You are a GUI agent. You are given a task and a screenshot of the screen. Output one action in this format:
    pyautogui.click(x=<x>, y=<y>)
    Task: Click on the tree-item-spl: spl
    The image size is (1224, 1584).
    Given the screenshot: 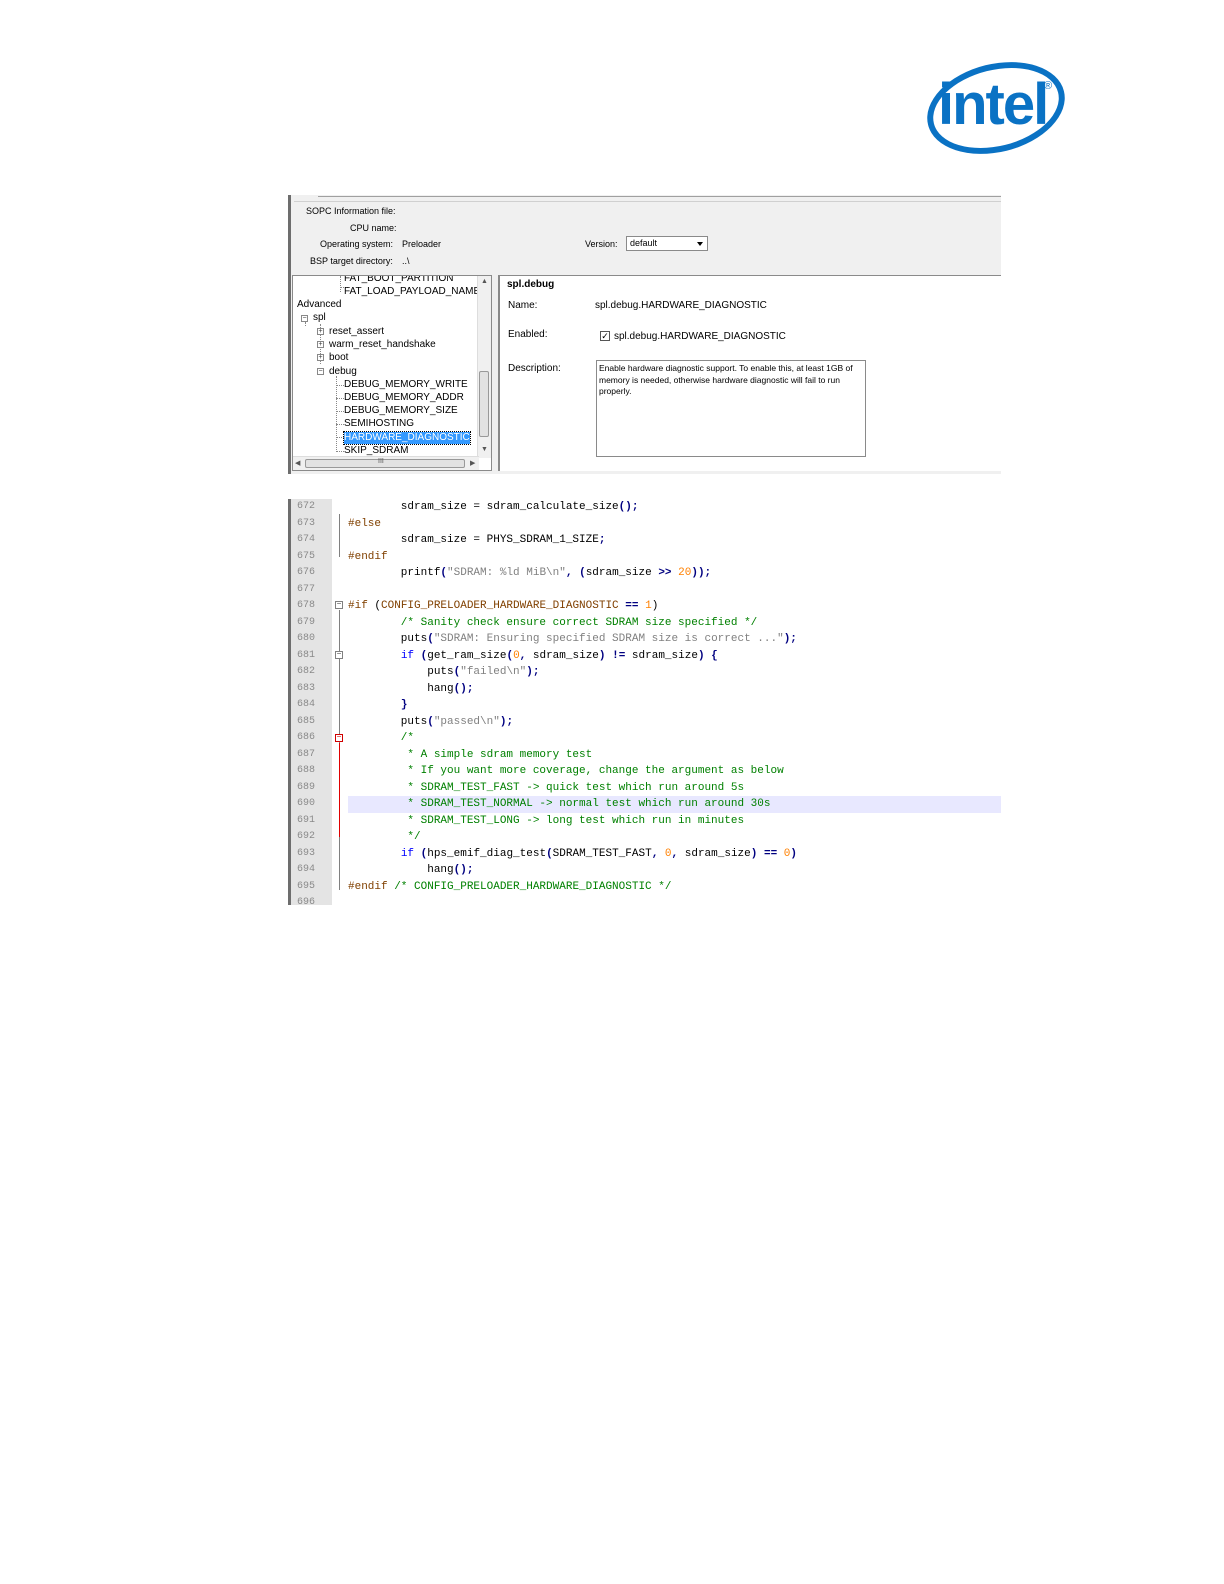 What is the action you would take?
    pyautogui.click(x=319, y=318)
    